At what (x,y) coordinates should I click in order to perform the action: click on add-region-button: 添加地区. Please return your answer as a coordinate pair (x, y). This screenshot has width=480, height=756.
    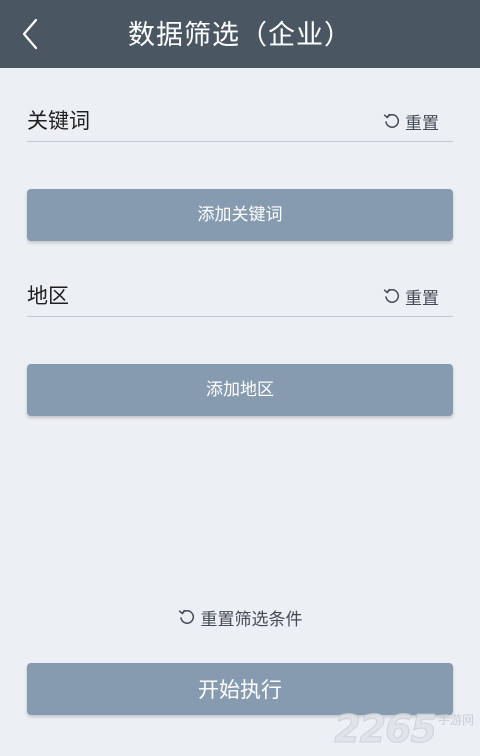
    Looking at the image, I should click on (240, 390).